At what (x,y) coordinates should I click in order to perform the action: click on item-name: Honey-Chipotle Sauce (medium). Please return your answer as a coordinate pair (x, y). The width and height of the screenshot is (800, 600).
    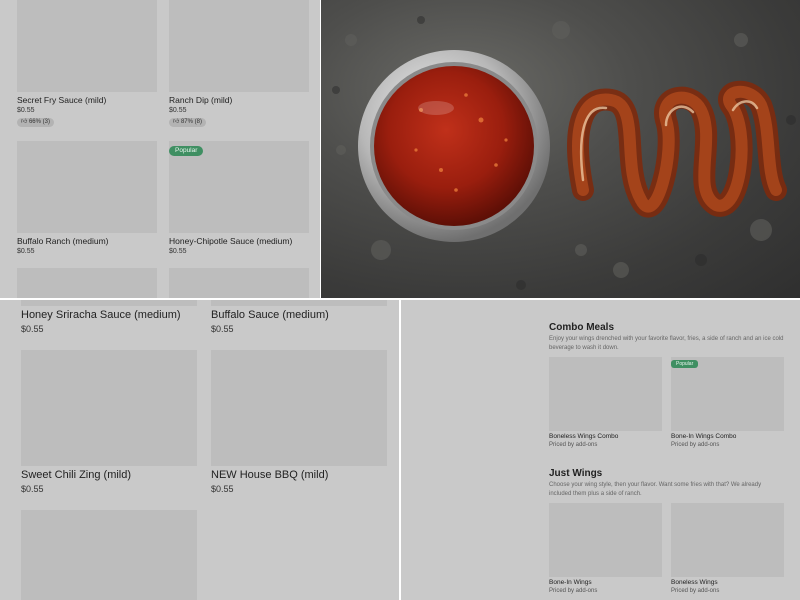
    Looking at the image, I should click on (230, 241).